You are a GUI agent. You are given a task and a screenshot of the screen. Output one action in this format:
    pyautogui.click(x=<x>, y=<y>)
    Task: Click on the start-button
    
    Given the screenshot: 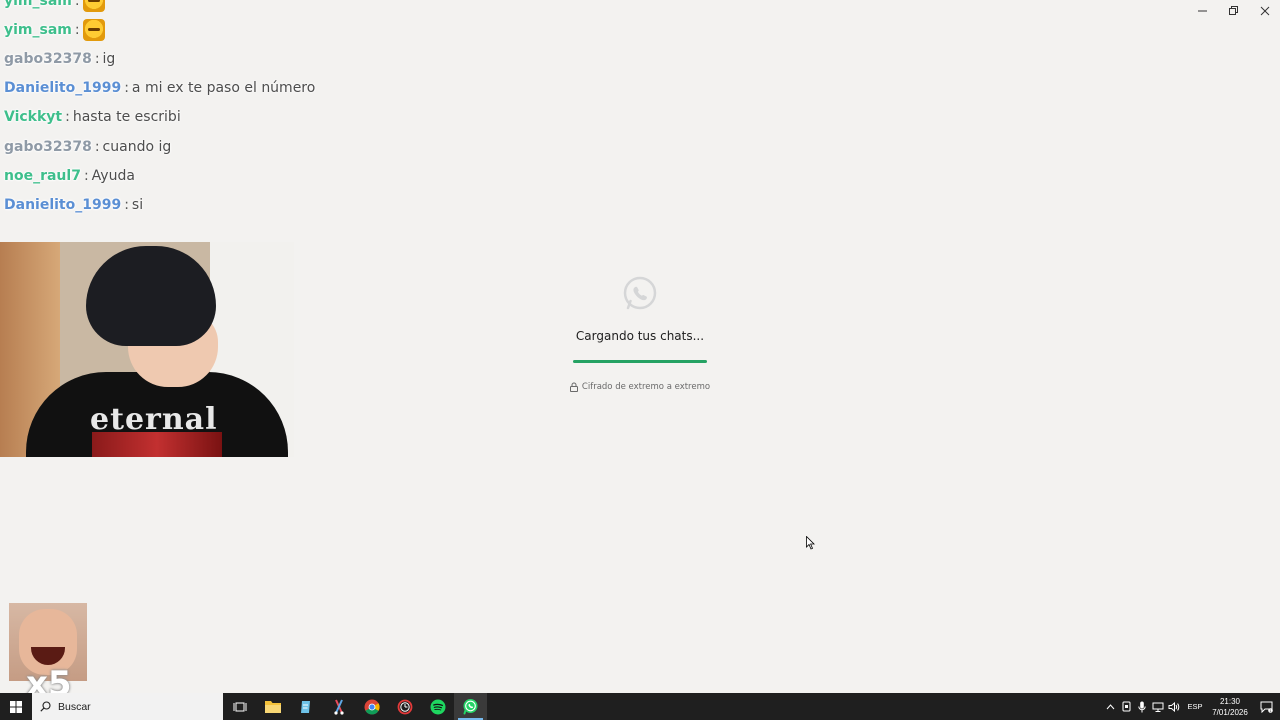 What is the action you would take?
    pyautogui.click(x=16, y=706)
    